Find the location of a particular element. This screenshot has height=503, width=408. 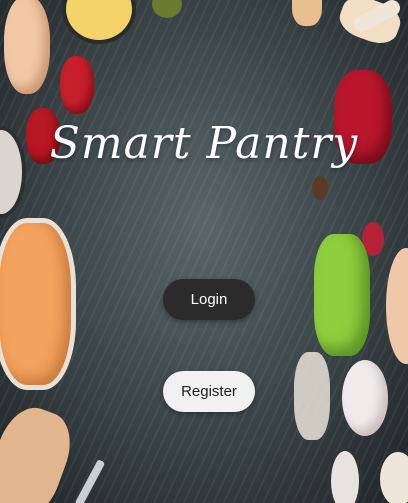

register-button: Register is located at coordinates (209, 391).